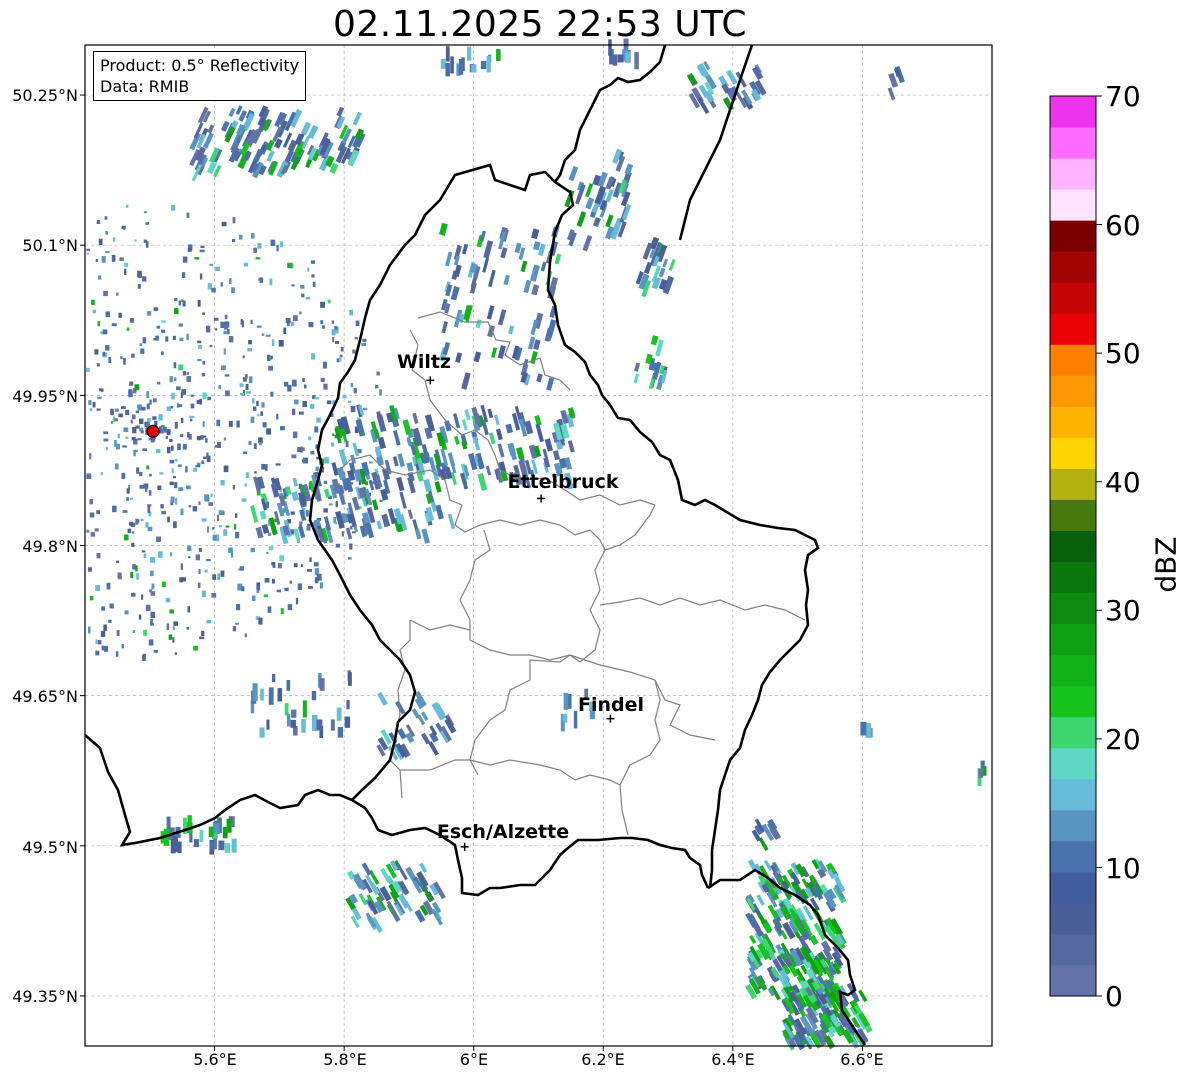 The height and width of the screenshot is (1081, 1184). I want to click on city-label-ettelbruck: Ettelbruck, so click(563, 482).